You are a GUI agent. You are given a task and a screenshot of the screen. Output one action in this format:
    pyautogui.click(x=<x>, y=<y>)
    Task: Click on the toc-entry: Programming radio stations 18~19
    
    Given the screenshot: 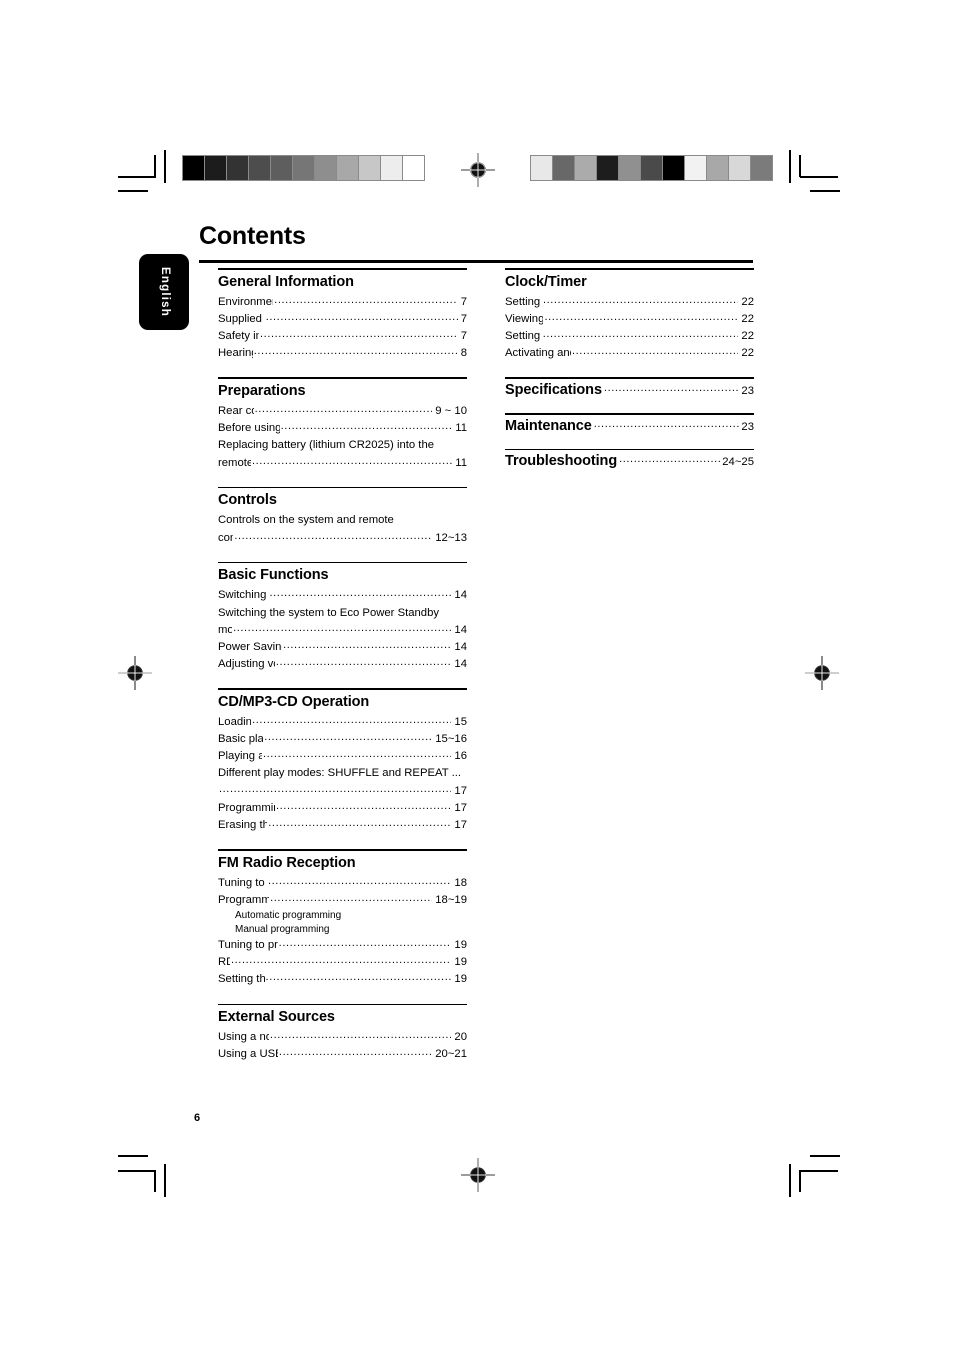 What is the action you would take?
    pyautogui.click(x=342, y=900)
    